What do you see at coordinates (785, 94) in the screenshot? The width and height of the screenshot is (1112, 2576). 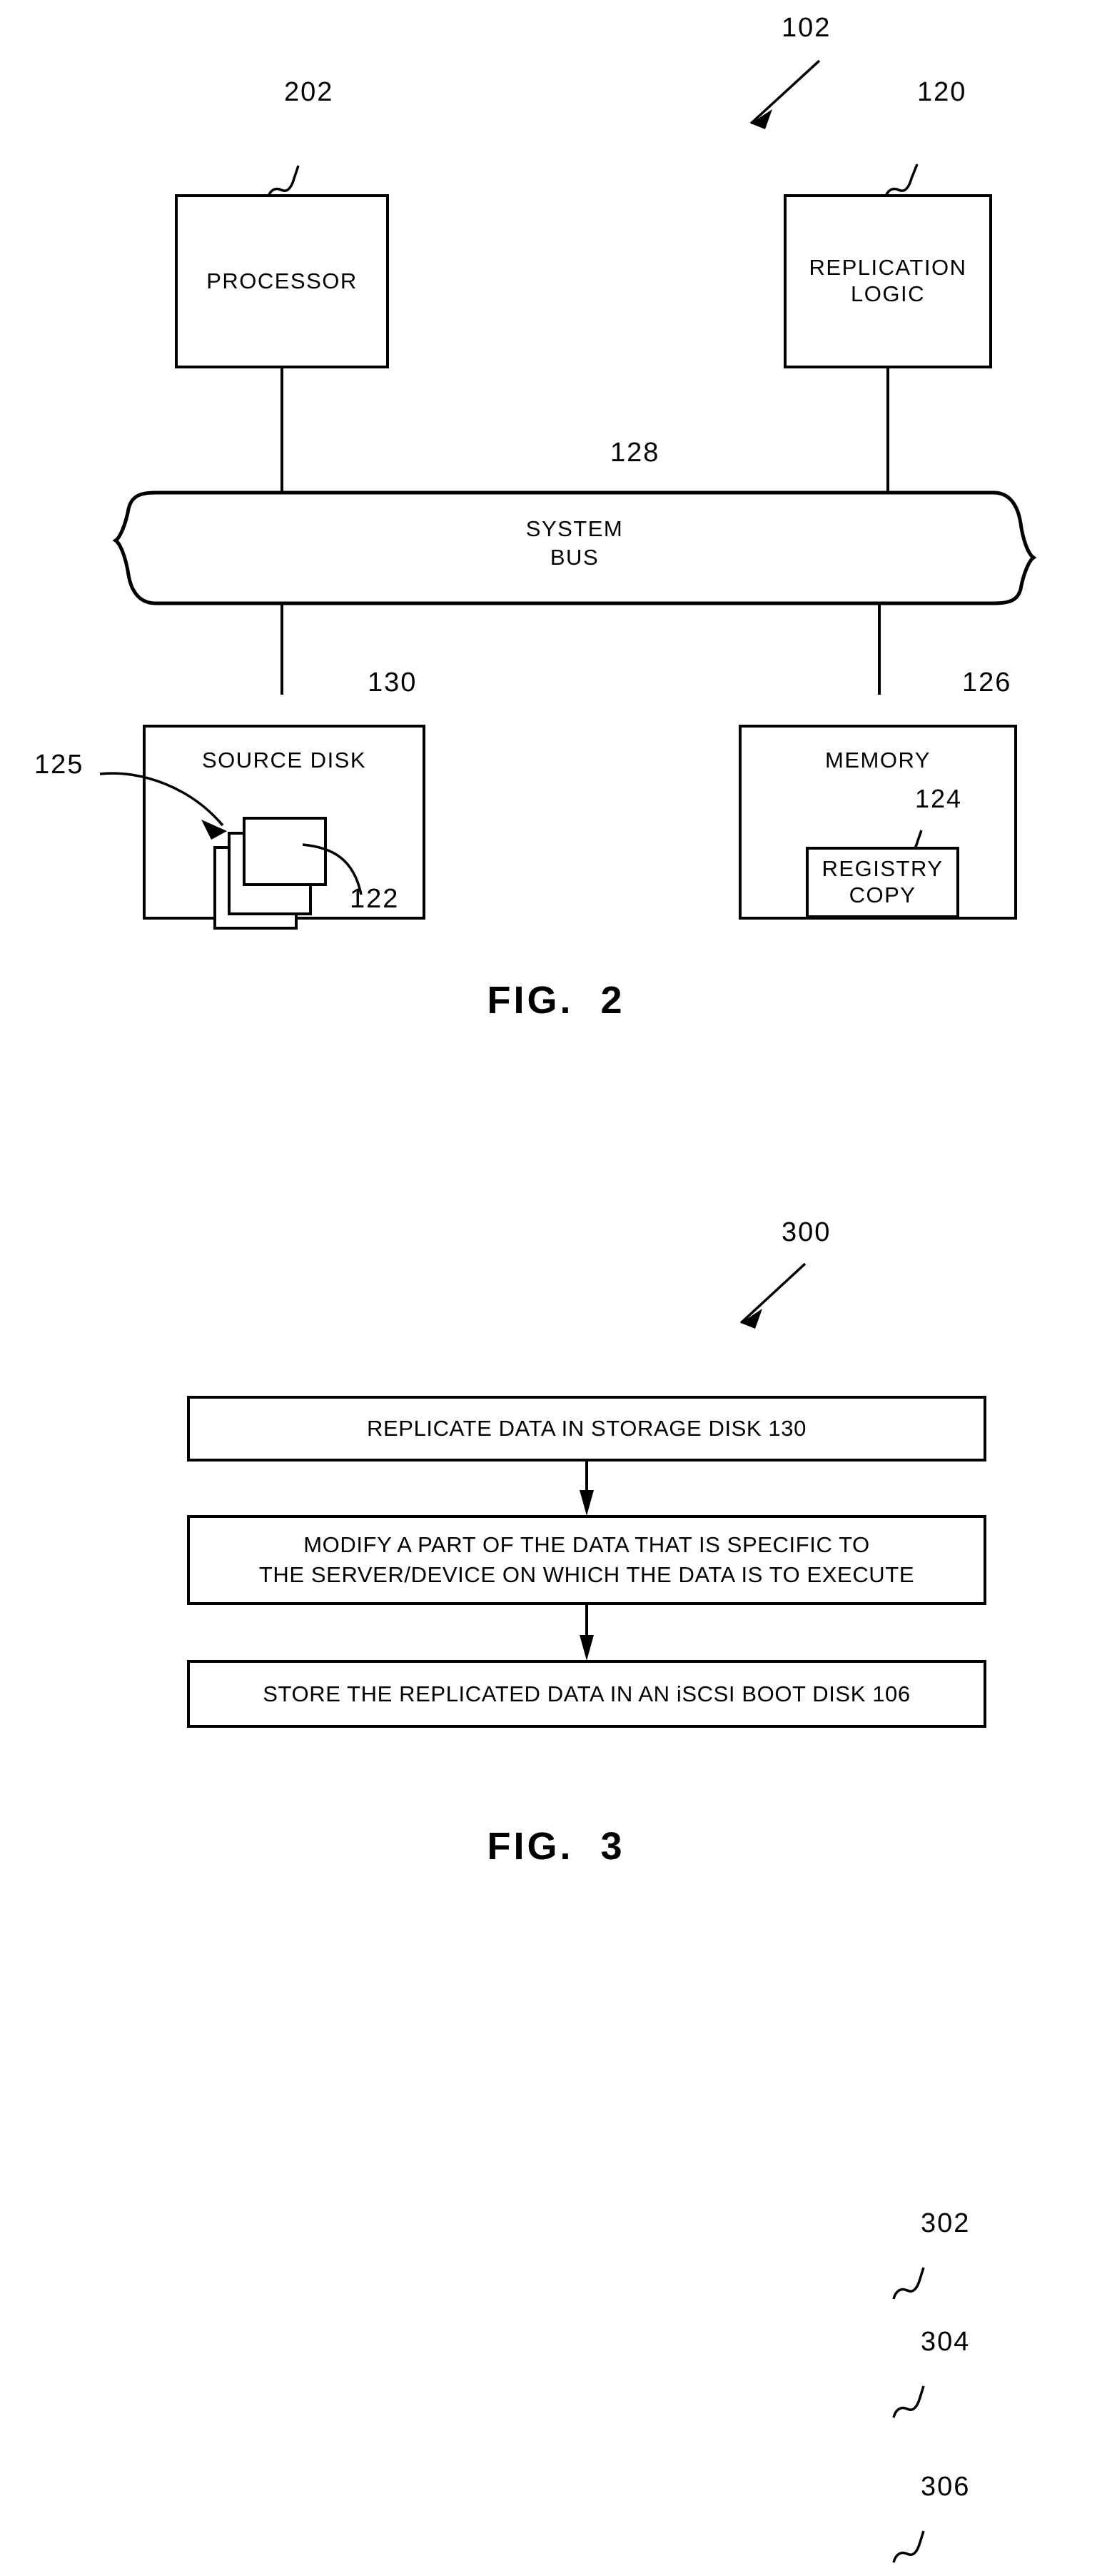 I see `ref-102-arrow` at bounding box center [785, 94].